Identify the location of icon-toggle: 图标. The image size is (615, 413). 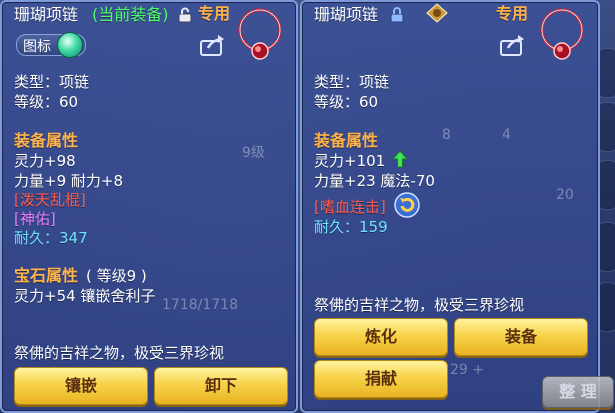
(51, 45).